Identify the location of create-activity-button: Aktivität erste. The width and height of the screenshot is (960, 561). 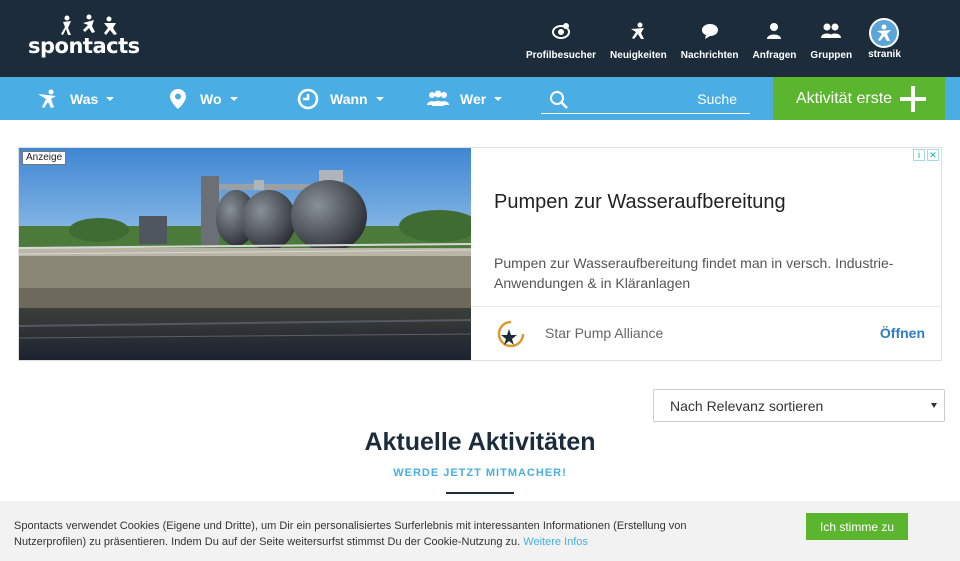
(859, 98).